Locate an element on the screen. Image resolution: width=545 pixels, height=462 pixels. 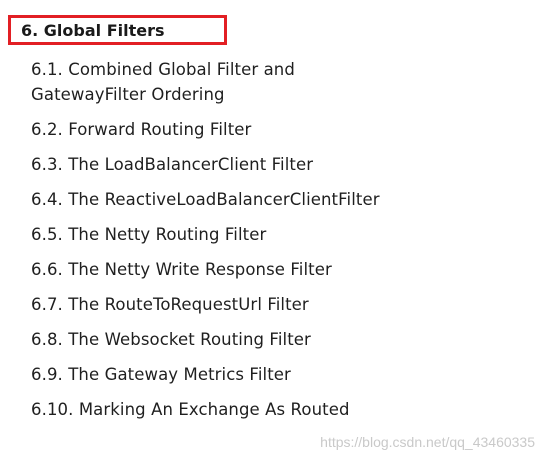
toc-link-6-3: 6.3. The LoadBalancerClient Filter is located at coordinates (241, 164).